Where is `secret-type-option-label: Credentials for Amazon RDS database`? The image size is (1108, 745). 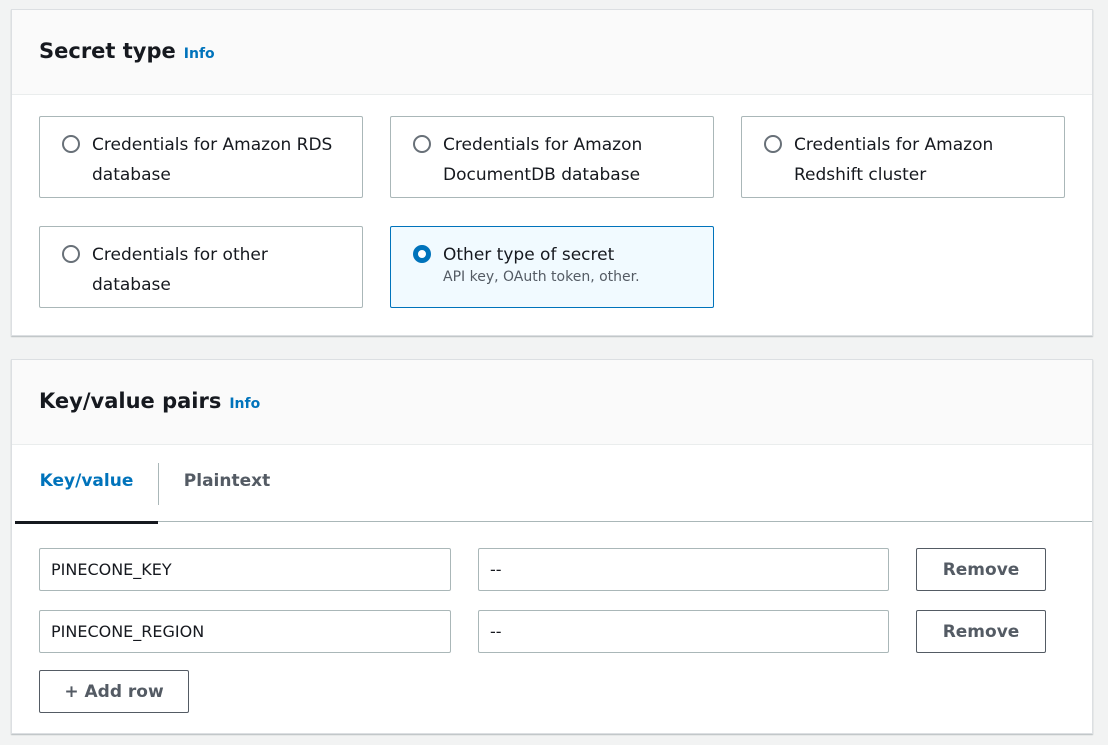
secret-type-option-label: Credentials for Amazon RDS database is located at coordinates (212, 160).